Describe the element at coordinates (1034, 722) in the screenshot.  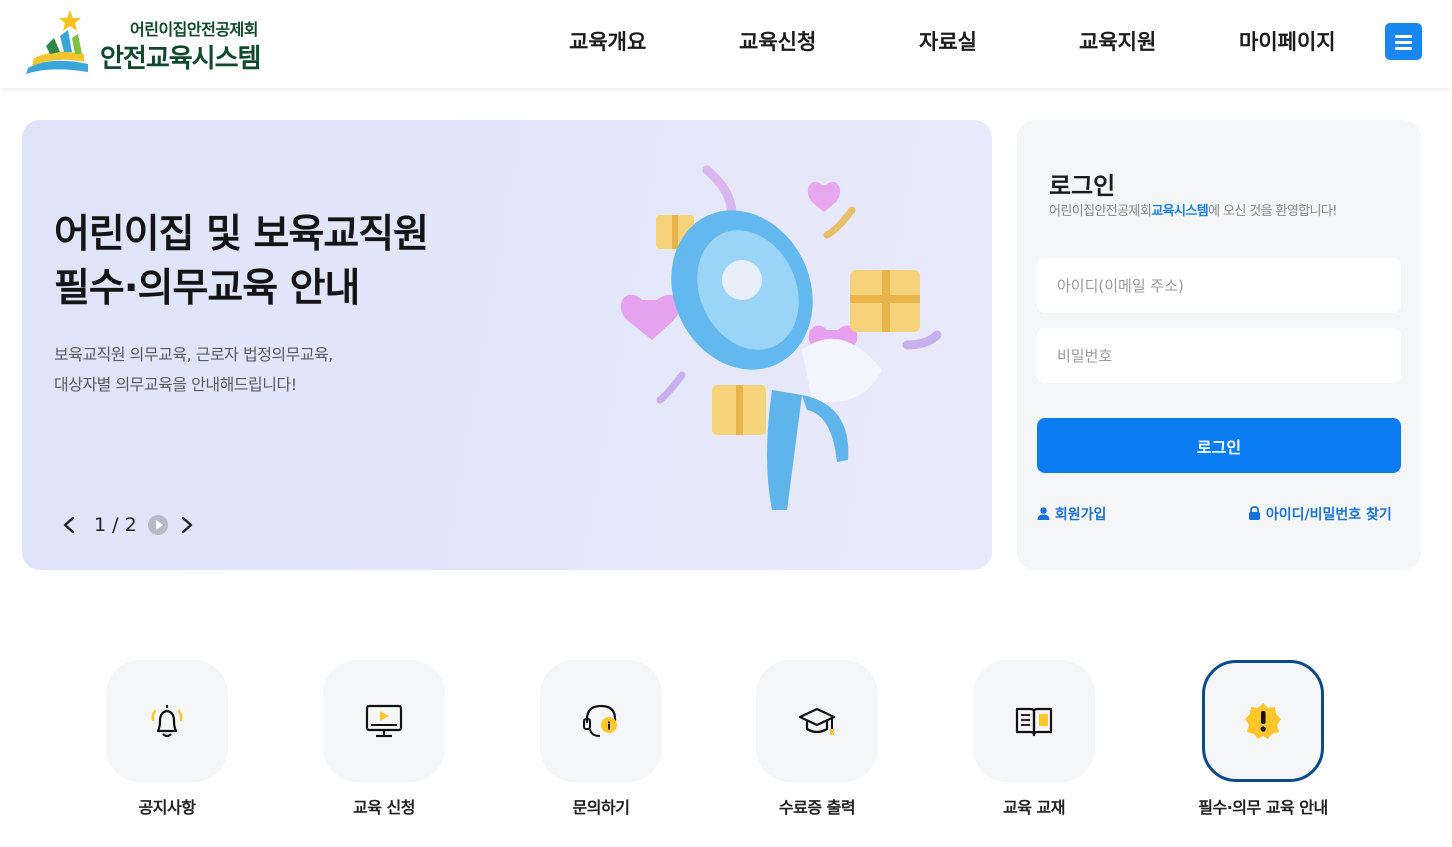
I see `book-icon` at that location.